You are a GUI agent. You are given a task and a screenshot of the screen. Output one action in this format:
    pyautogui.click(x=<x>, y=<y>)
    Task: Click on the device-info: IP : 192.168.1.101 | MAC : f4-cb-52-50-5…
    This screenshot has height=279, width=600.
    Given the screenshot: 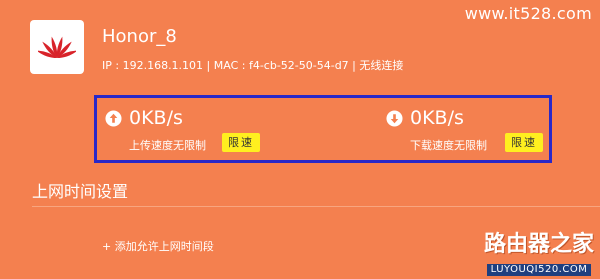 What is the action you would take?
    pyautogui.click(x=253, y=65)
    